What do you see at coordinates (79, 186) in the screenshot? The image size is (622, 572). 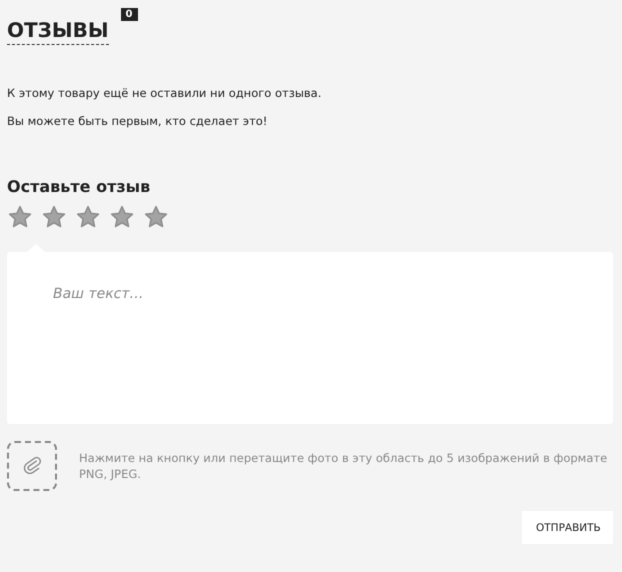 I see `form-heading: Оставьте отзыв` at bounding box center [79, 186].